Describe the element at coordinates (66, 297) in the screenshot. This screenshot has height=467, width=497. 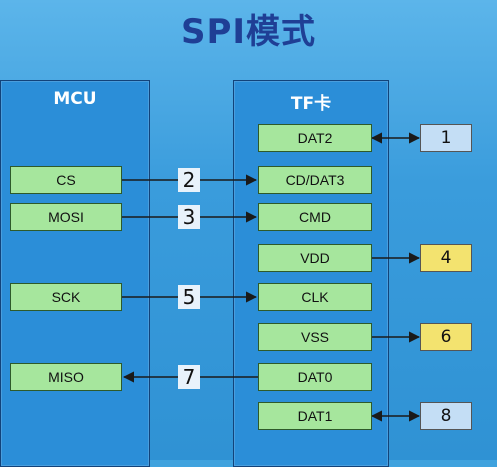
I see `mcu-pin-sck: SCK` at that location.